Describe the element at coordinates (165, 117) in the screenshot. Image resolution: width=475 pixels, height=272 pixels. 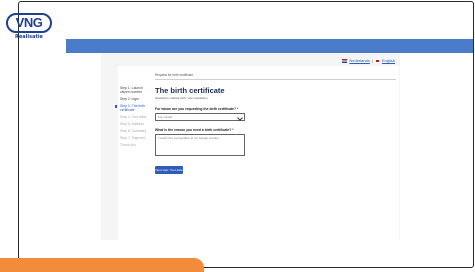
I see `requester-select-value: For myself` at that location.